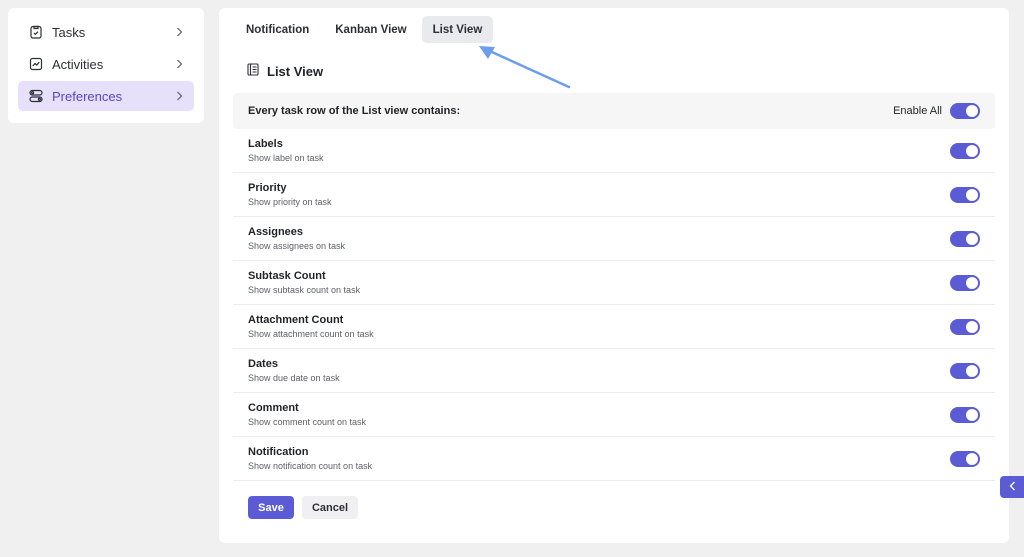  I want to click on tab-bar: Notification Kanban View List View, so click(364, 29).